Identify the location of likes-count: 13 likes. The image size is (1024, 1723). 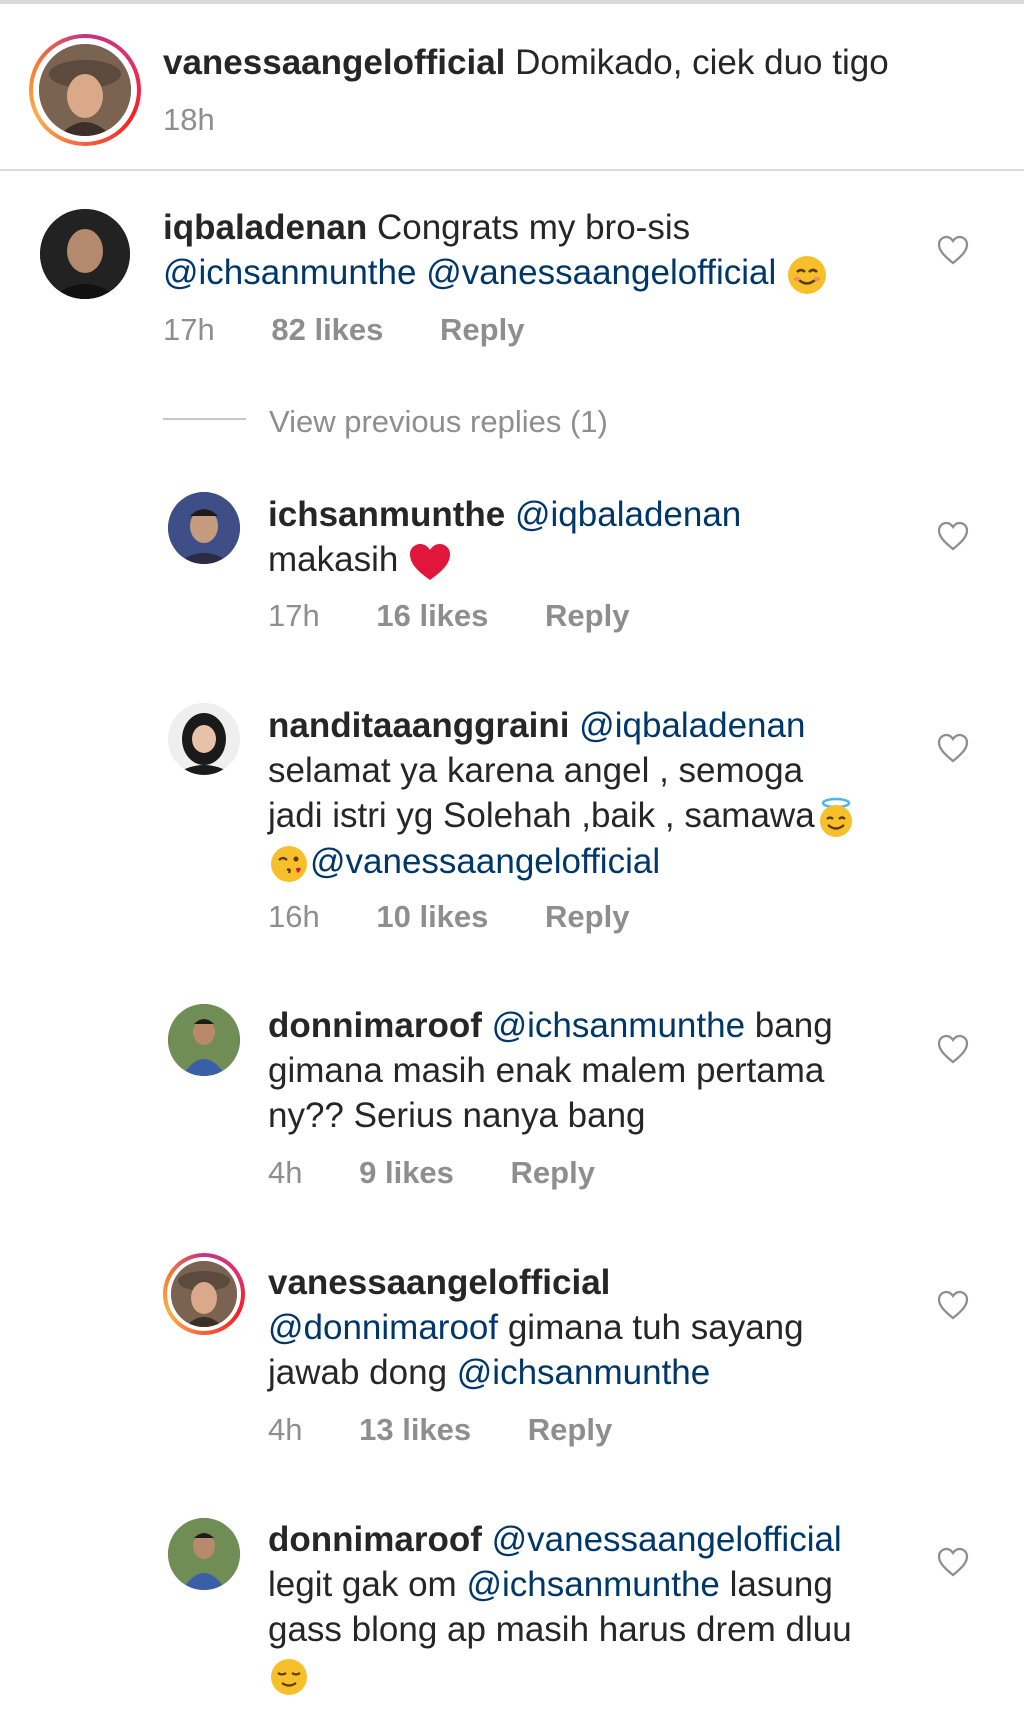
(415, 1430).